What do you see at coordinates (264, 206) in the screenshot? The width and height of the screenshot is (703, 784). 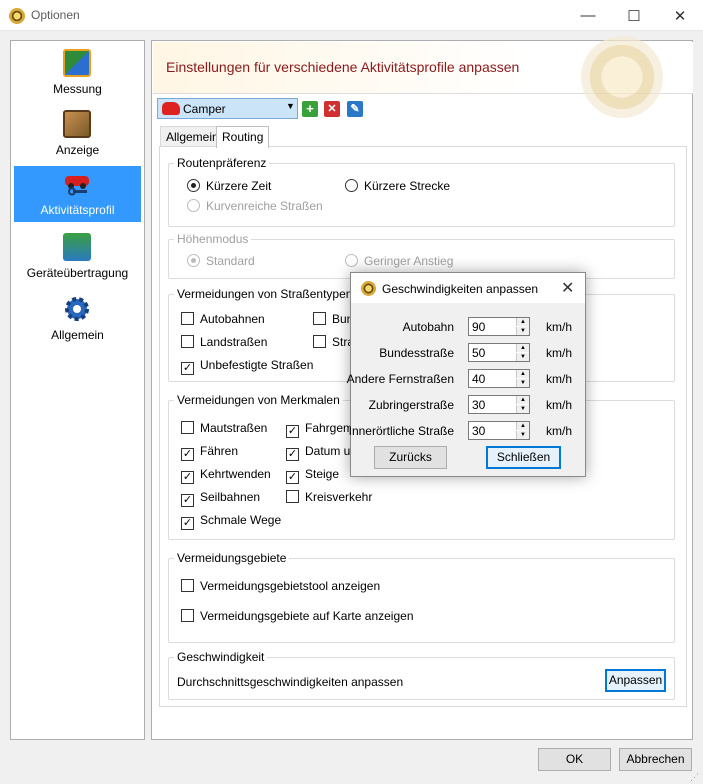 I see `radio-label: Kurvenreiche Straßen` at bounding box center [264, 206].